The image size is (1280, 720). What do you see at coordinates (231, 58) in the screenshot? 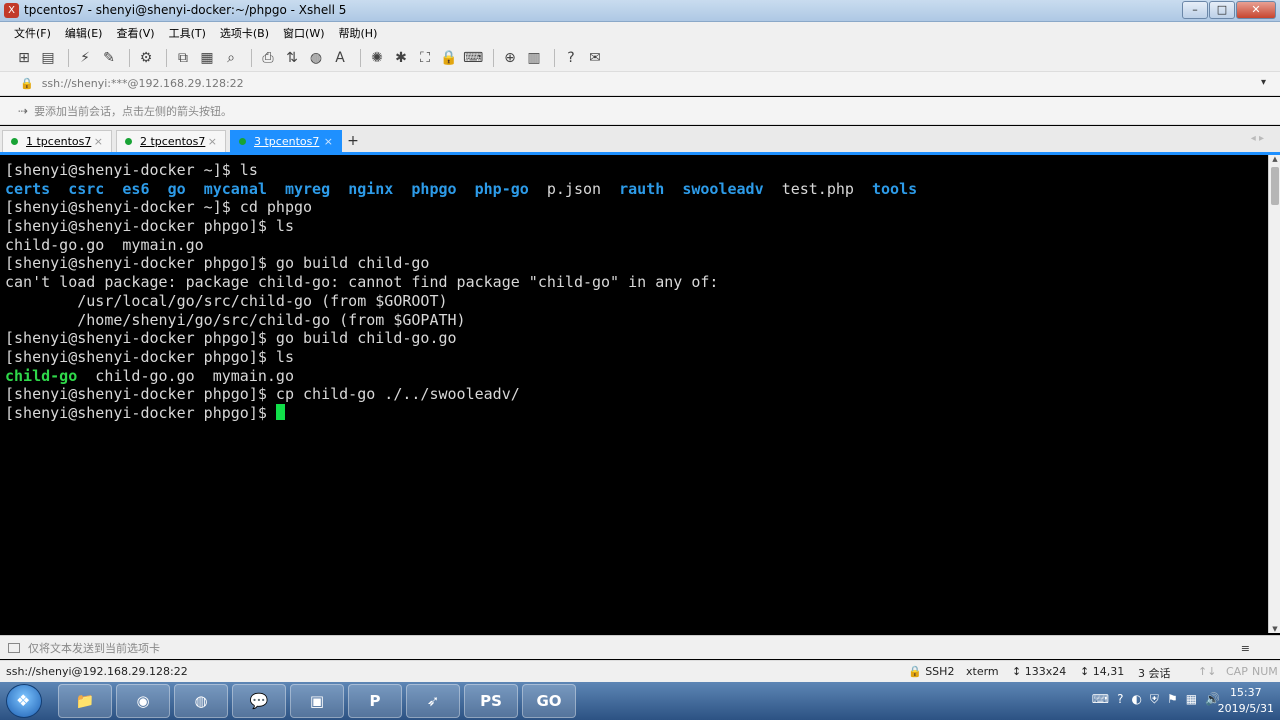
I see `find-icon: ⌕` at bounding box center [231, 58].